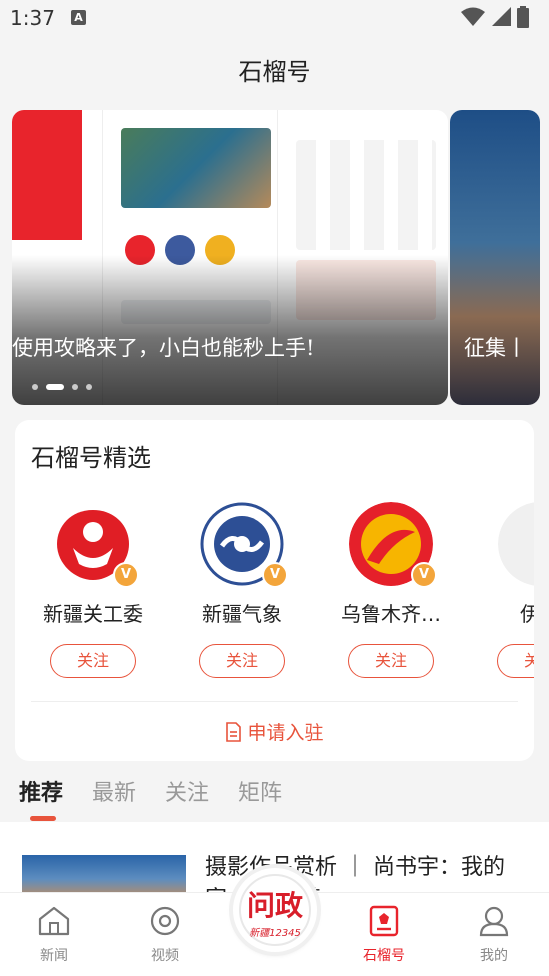  I want to click on tab-following: 关注, so click(187, 791).